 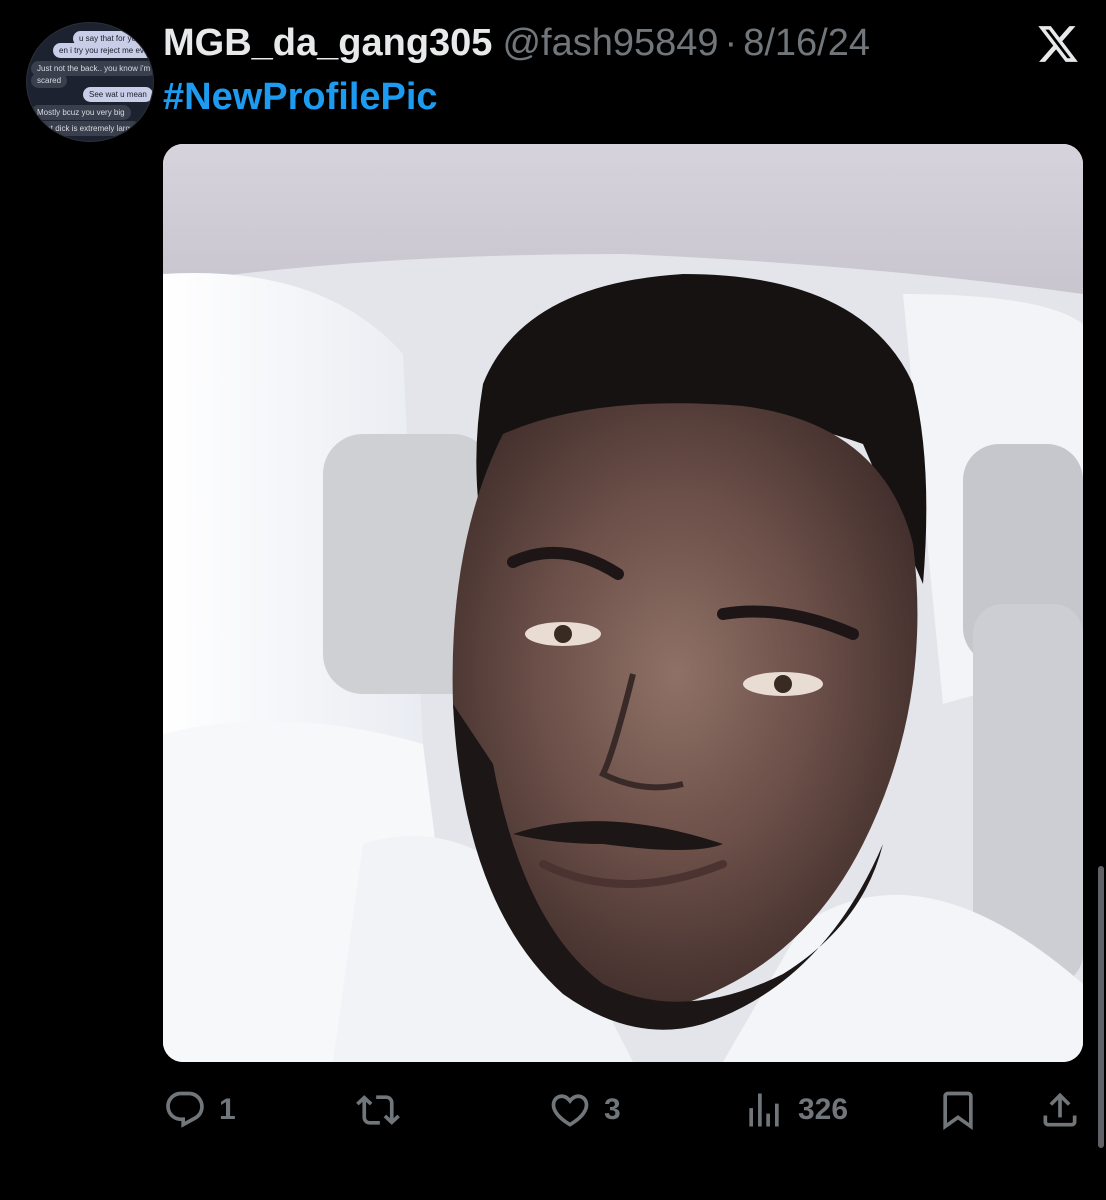 I want to click on bookmark-button, so click(x=958, y=1110).